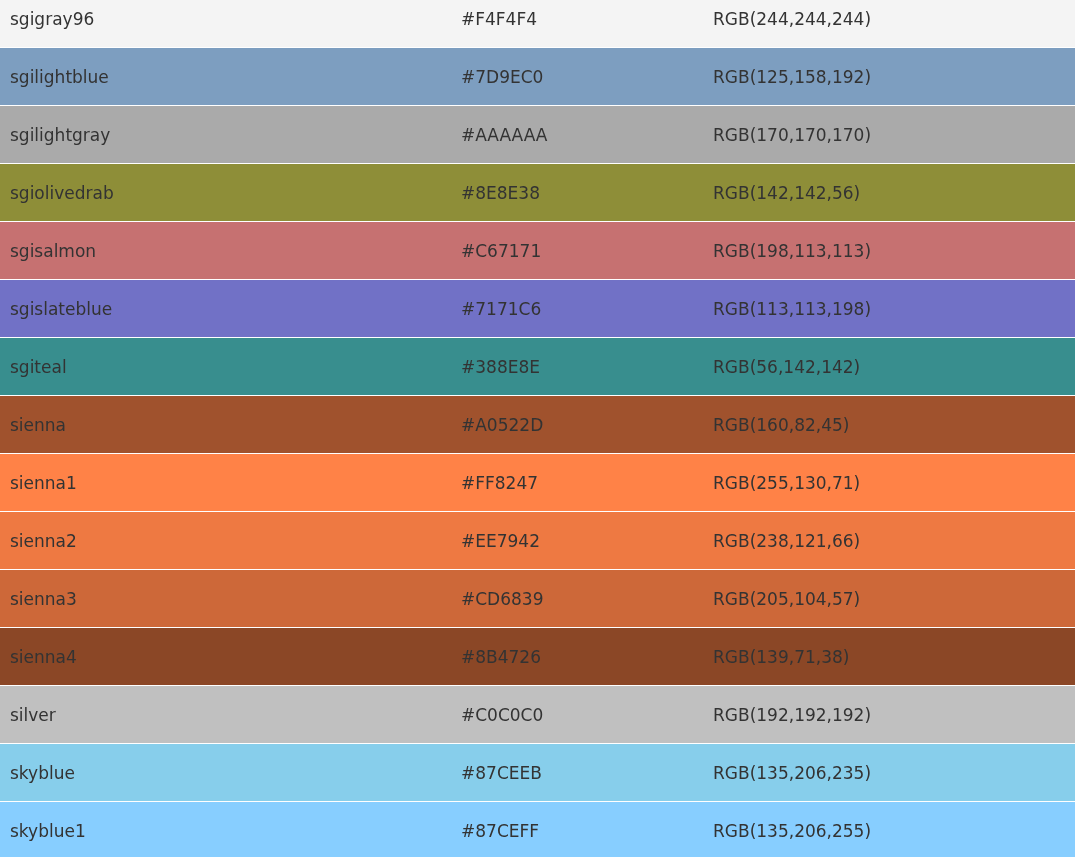 The width and height of the screenshot is (1075, 857). What do you see at coordinates (43, 598) in the screenshot?
I see `table-cell-text: sienna3` at bounding box center [43, 598].